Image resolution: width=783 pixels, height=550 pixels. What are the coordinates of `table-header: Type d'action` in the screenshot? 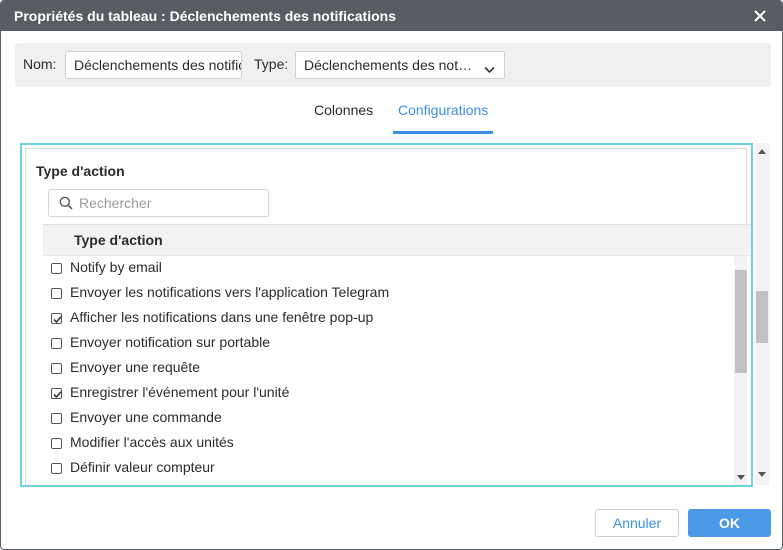 It's located at (397, 240).